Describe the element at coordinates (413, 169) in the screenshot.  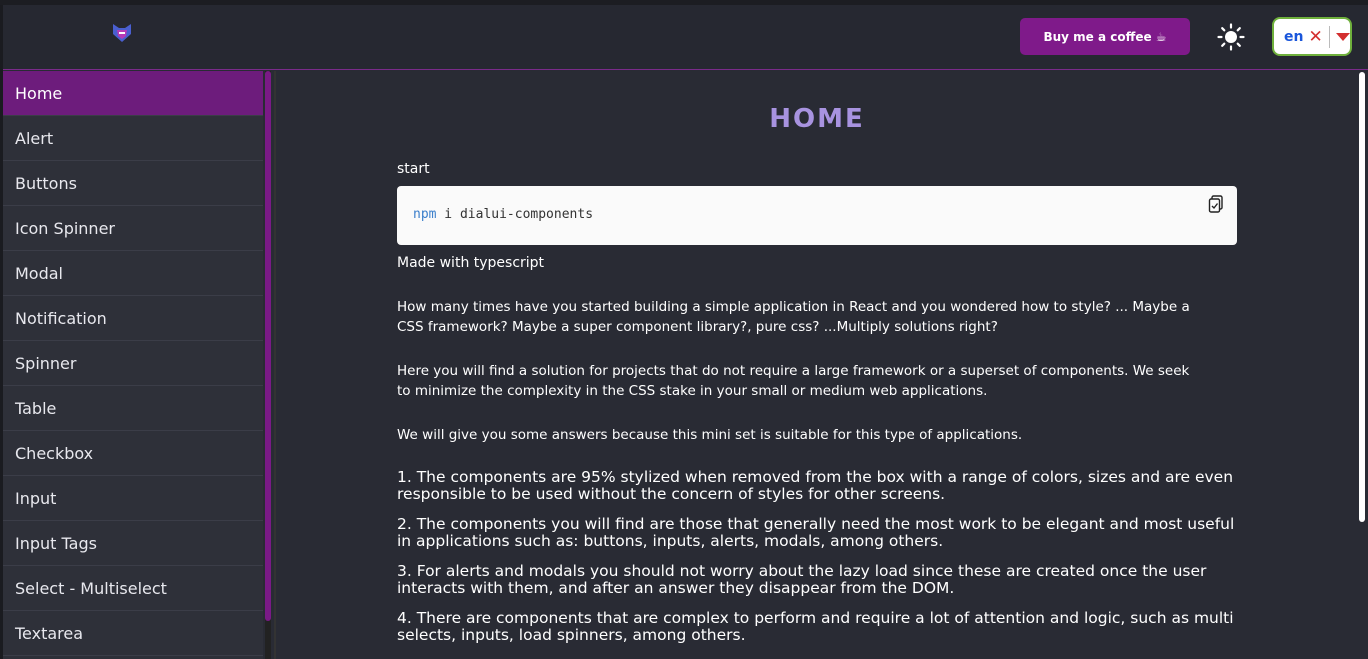
I see `start-label: start` at that location.